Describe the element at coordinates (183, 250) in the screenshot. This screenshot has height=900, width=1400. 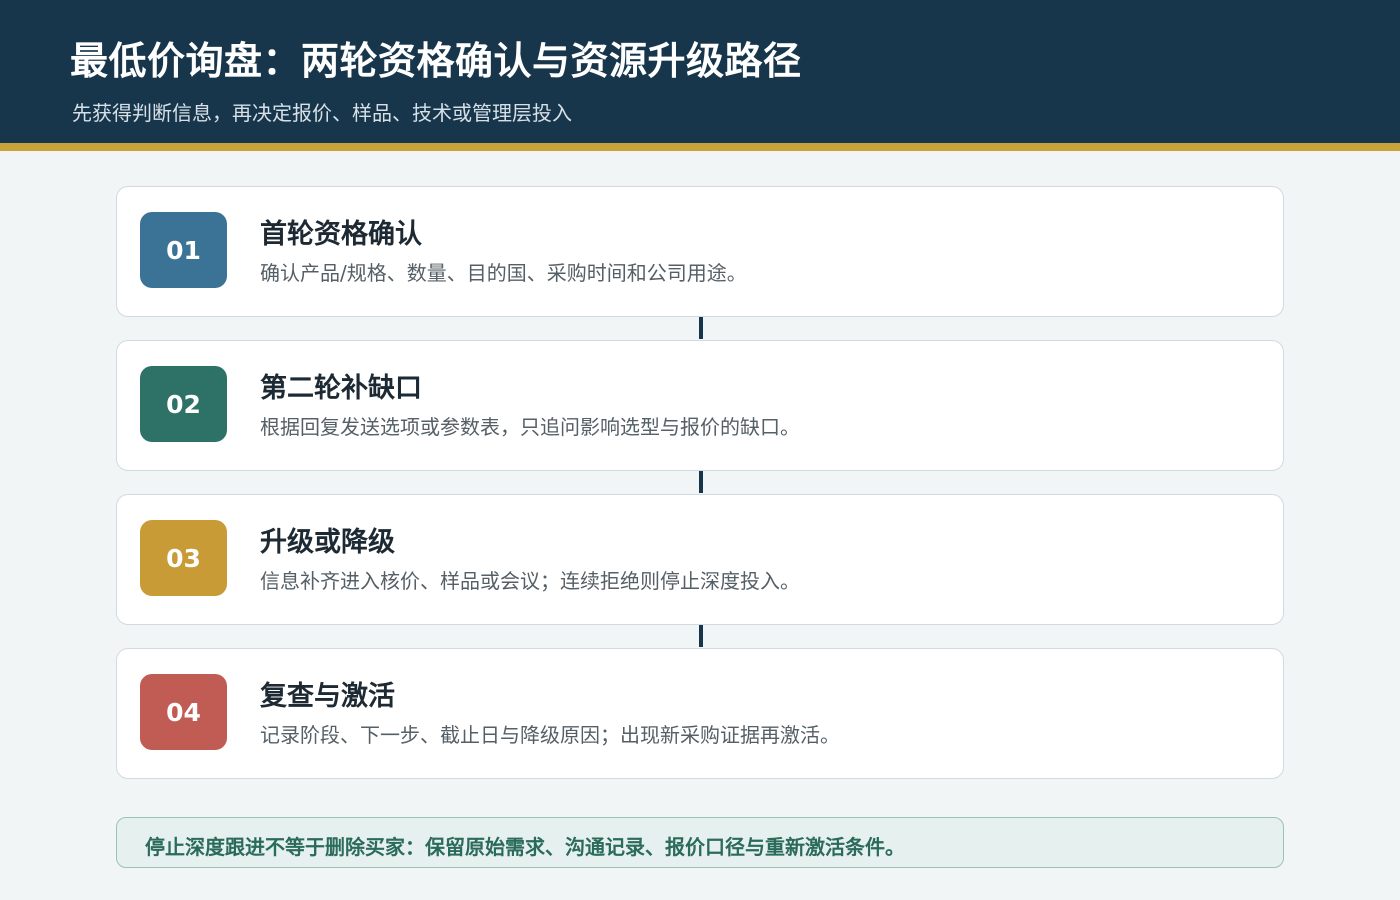
I see `step-number-badge: 01` at that location.